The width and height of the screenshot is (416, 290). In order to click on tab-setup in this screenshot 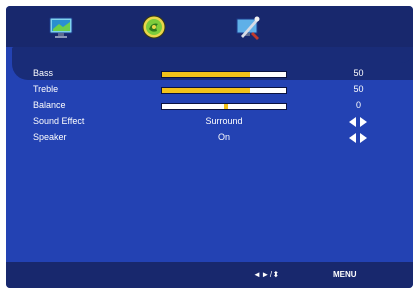, I will do `click(248, 27)`.